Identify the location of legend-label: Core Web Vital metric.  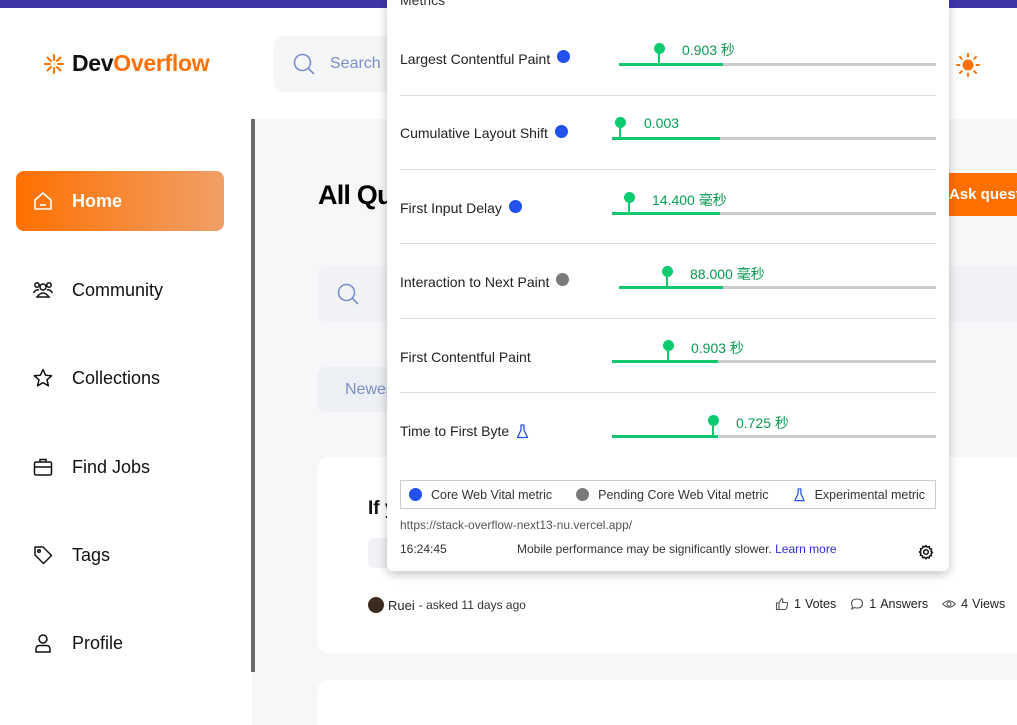
(492, 494).